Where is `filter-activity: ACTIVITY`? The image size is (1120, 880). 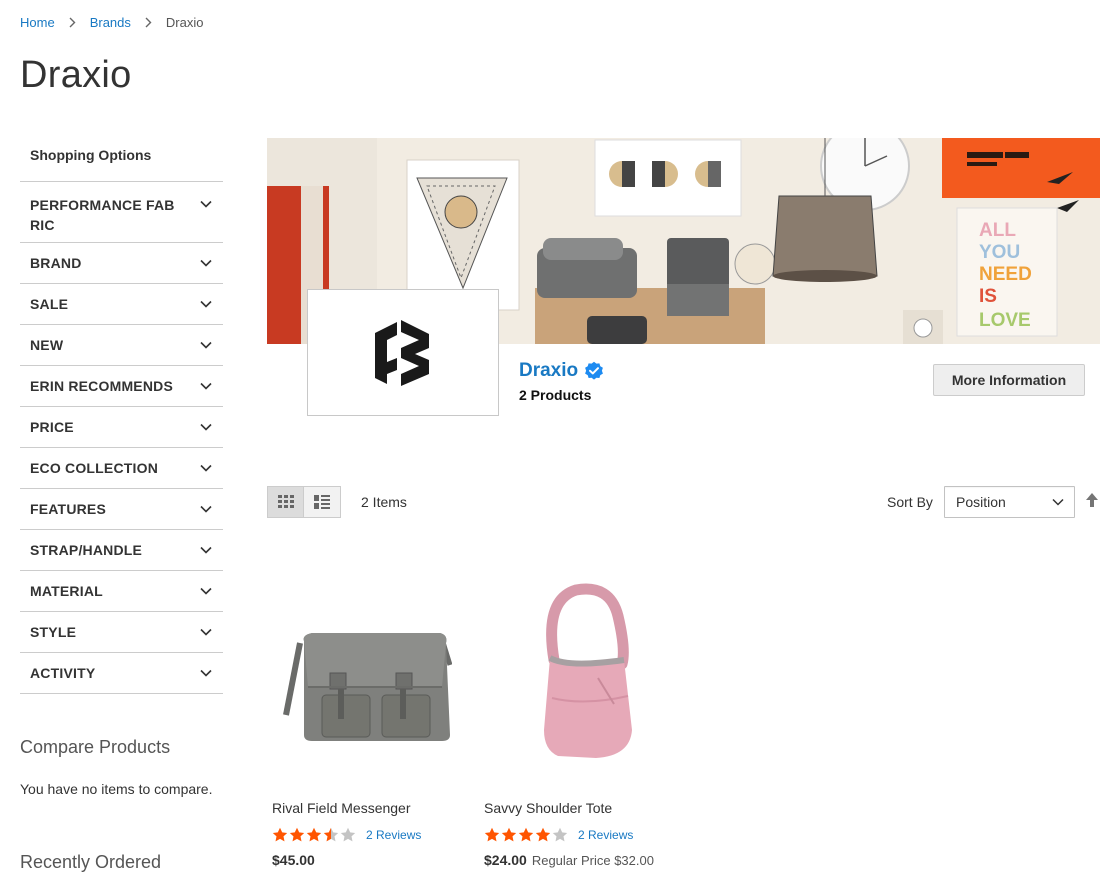
filter-activity: ACTIVITY is located at coordinates (121, 673).